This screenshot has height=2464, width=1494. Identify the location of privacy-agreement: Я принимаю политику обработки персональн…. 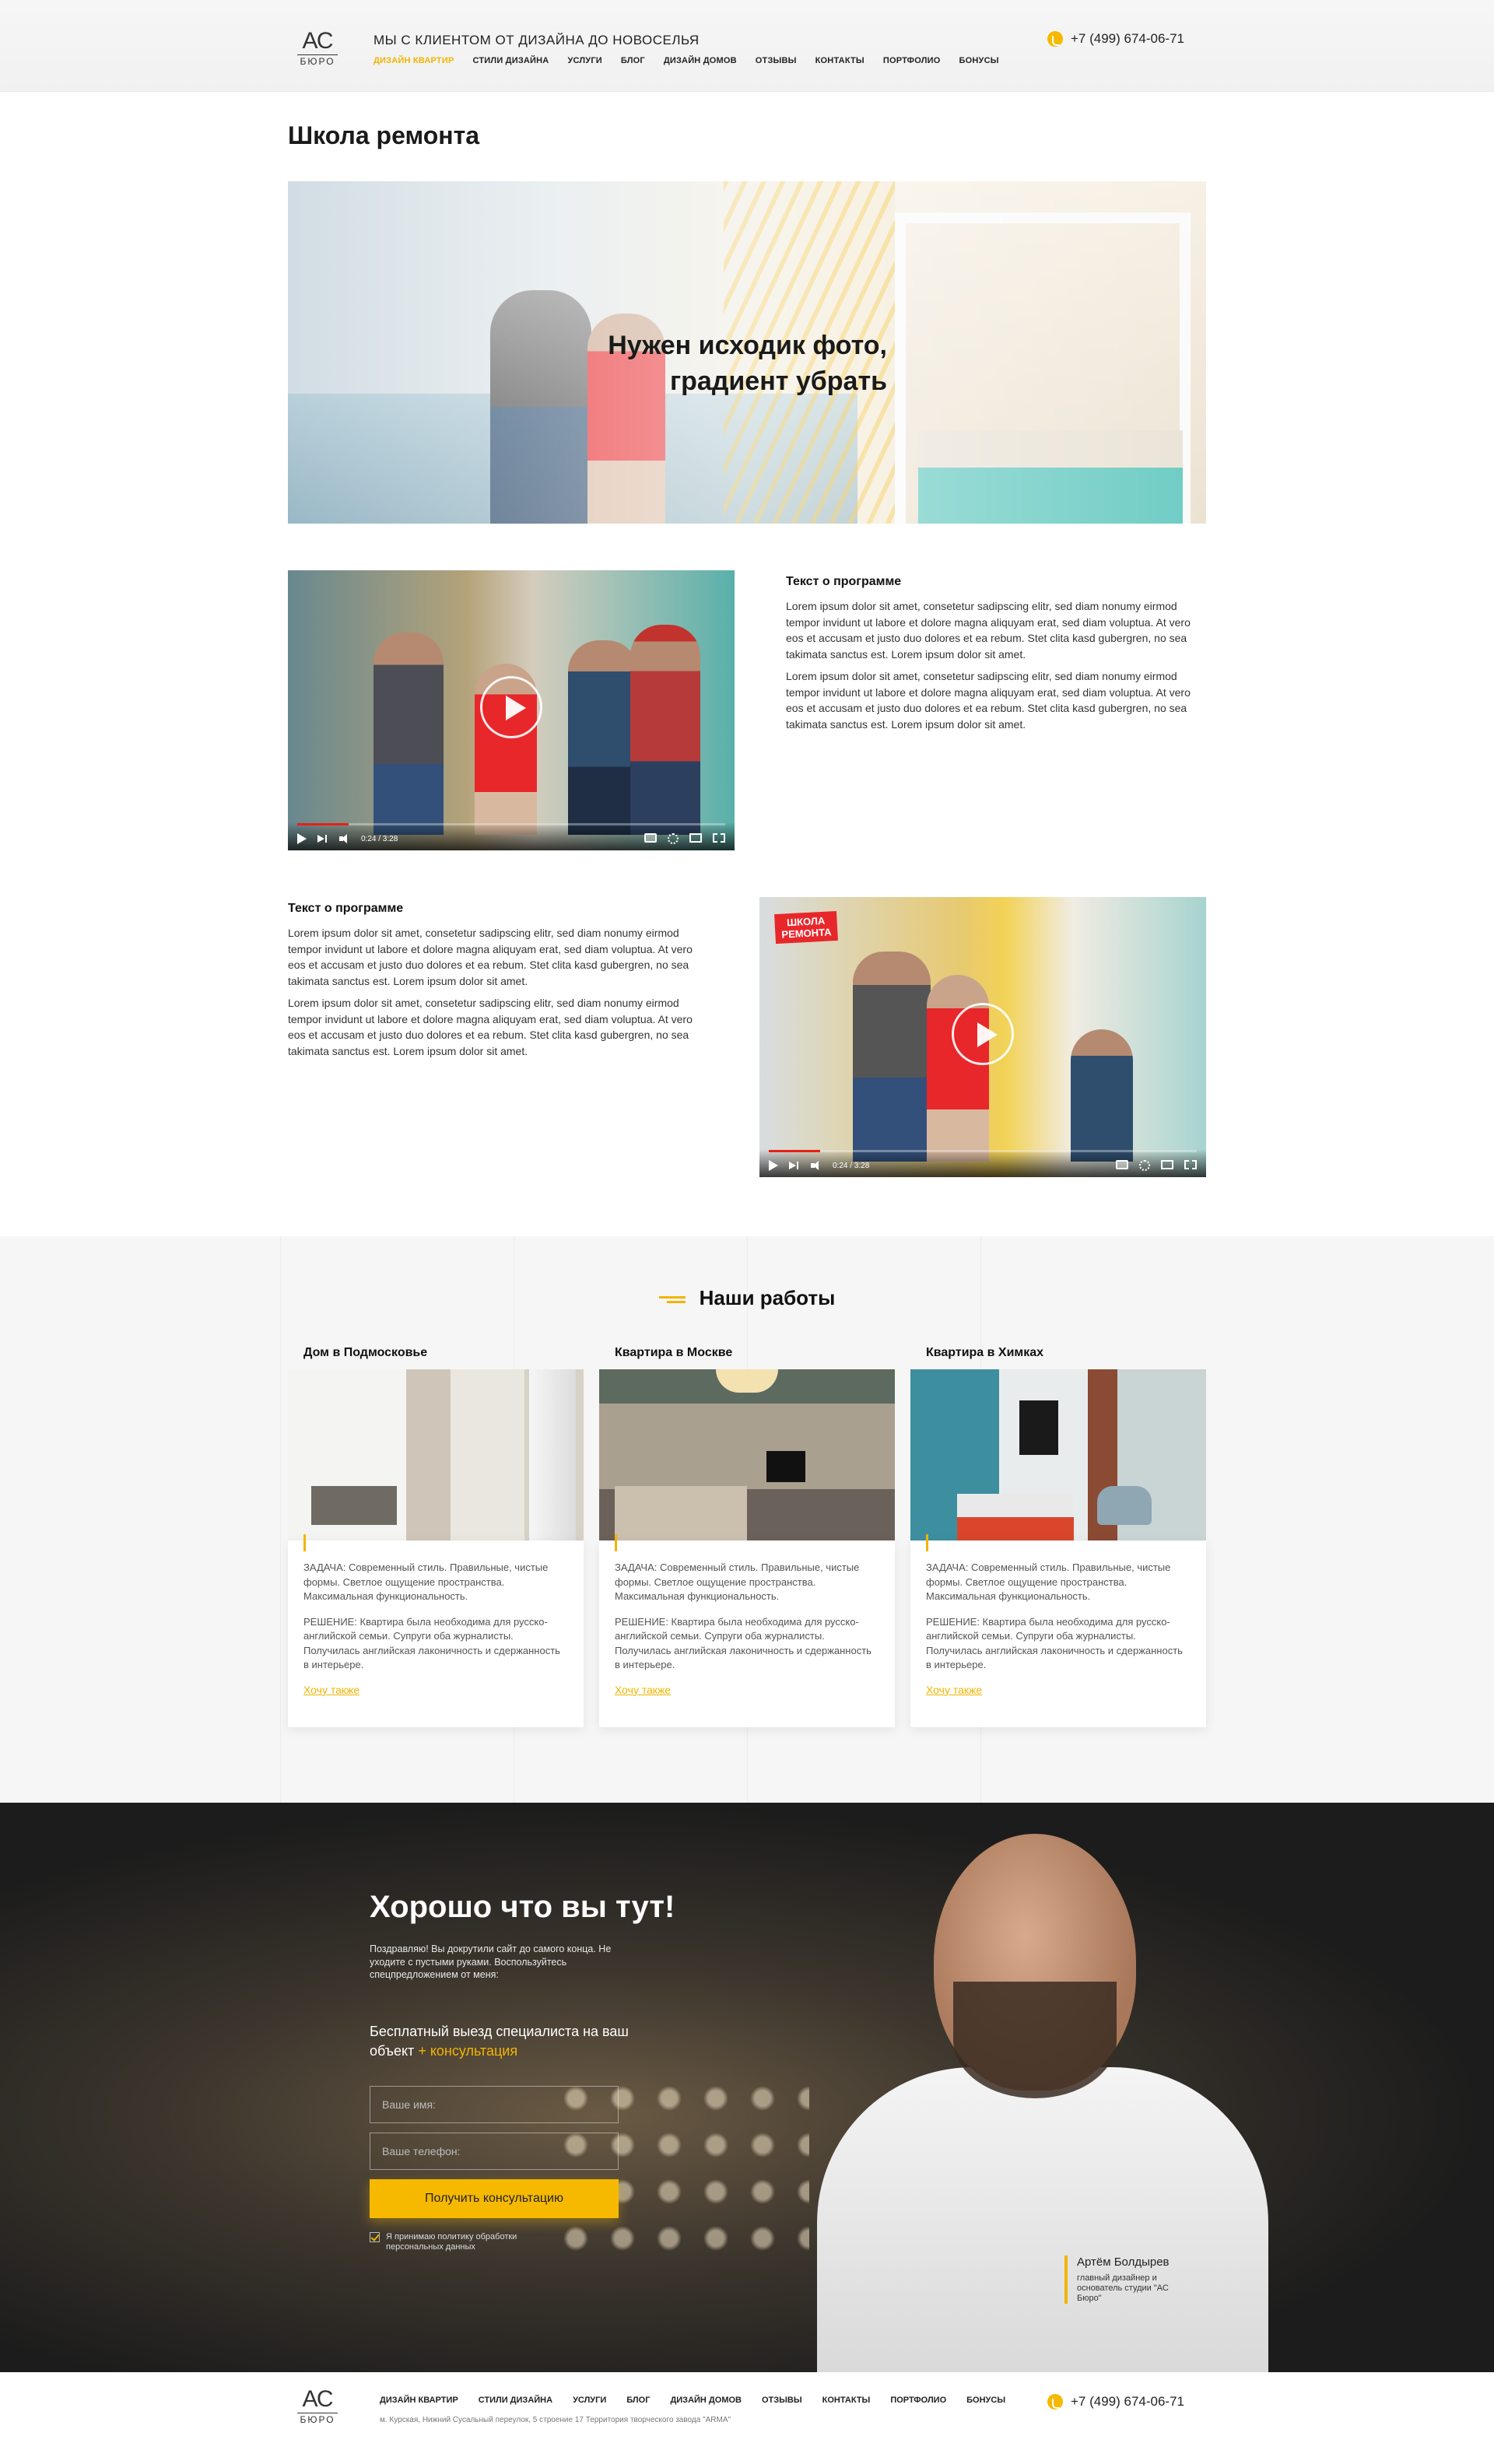
(463, 2242).